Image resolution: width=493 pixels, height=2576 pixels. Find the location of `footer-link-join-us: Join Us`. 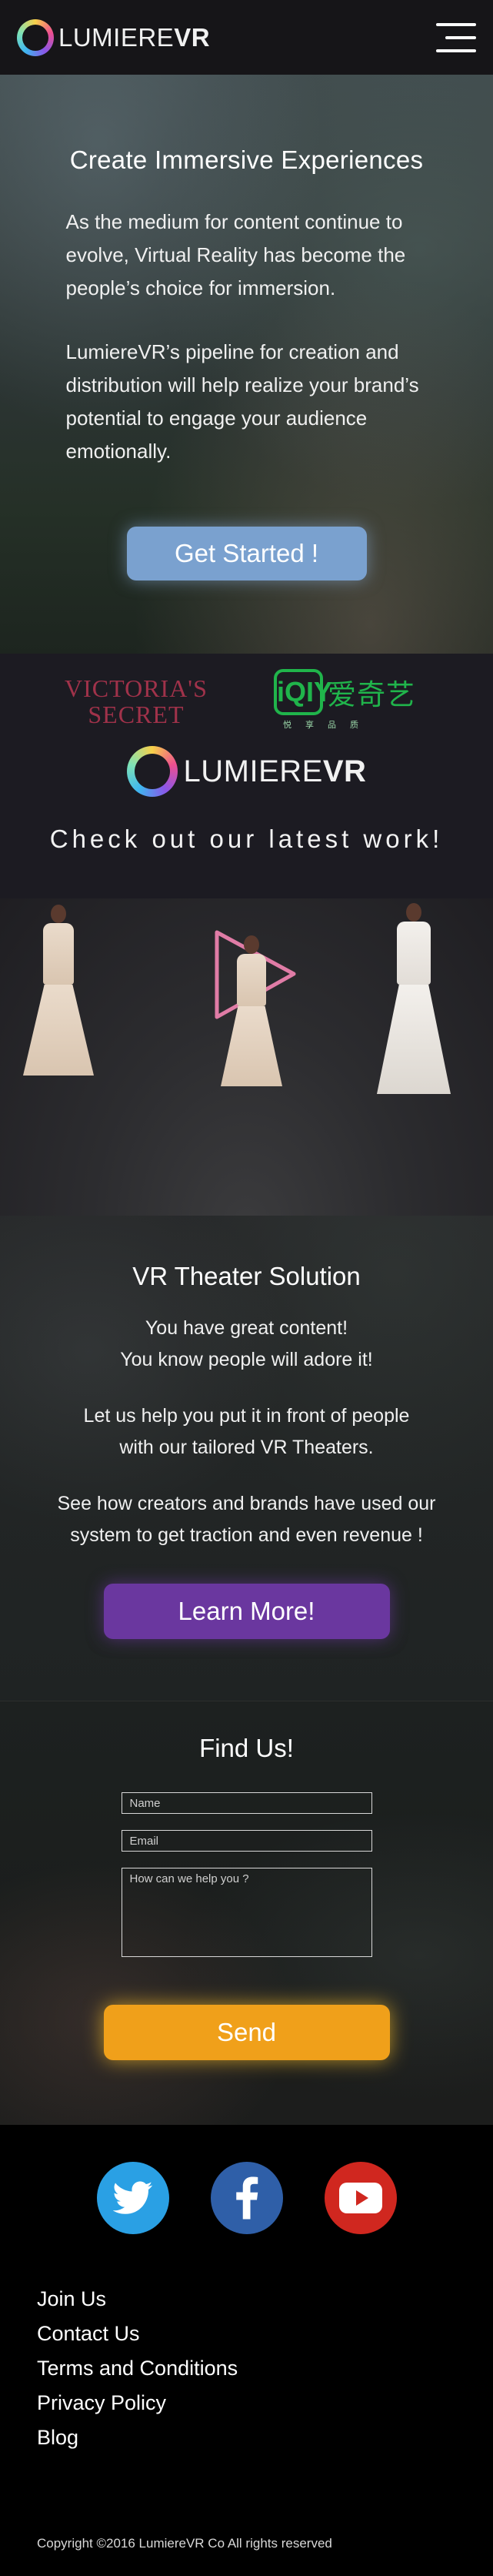

footer-link-join-us: Join Us is located at coordinates (265, 2299).